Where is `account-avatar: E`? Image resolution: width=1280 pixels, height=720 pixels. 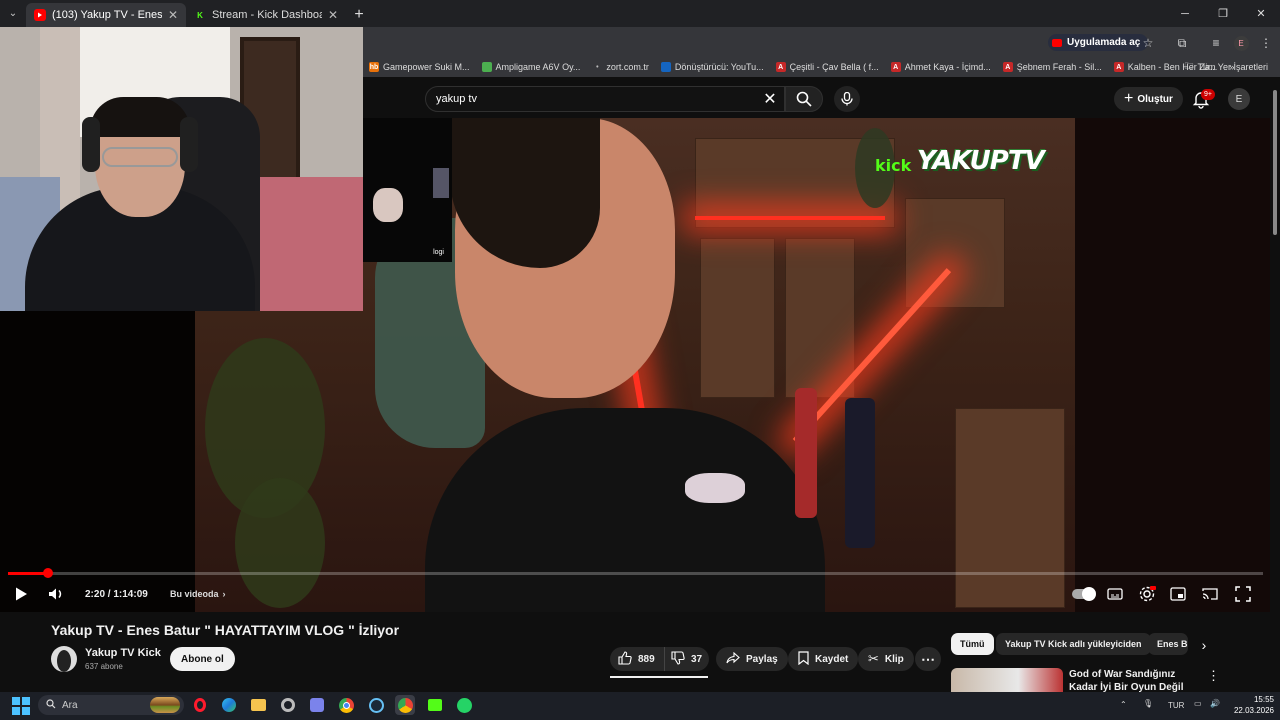
account-avatar: E is located at coordinates (1239, 99).